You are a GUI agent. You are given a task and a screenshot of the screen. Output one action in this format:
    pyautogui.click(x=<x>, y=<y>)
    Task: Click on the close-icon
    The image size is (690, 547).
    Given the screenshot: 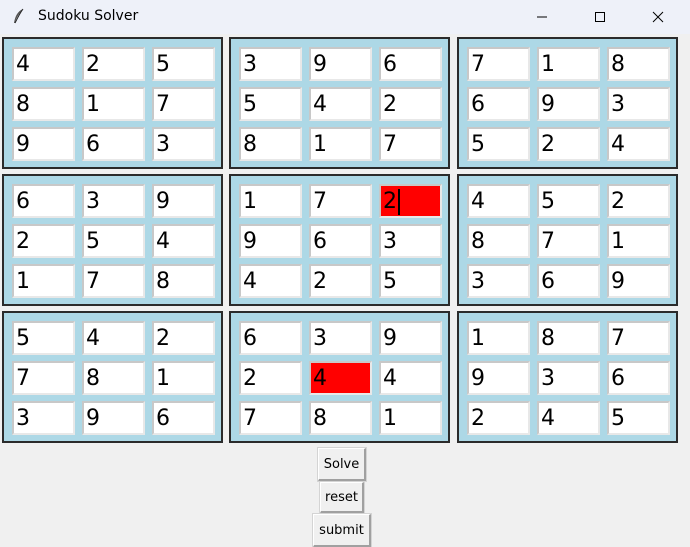 What is the action you would take?
    pyautogui.click(x=658, y=17)
    